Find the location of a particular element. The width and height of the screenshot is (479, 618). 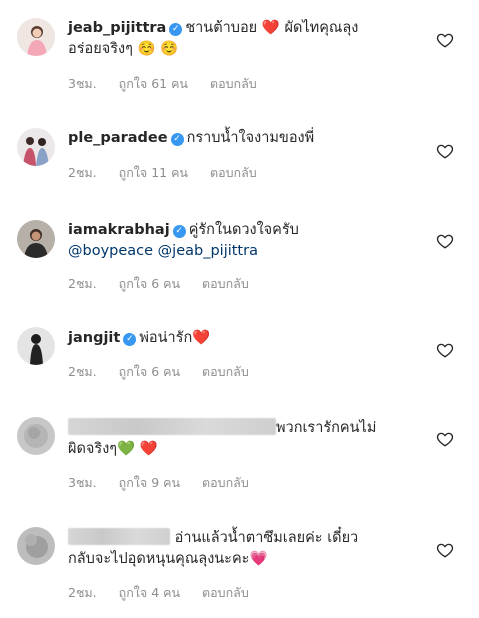

comment-username: iamakrabhaj is located at coordinates (119, 230).